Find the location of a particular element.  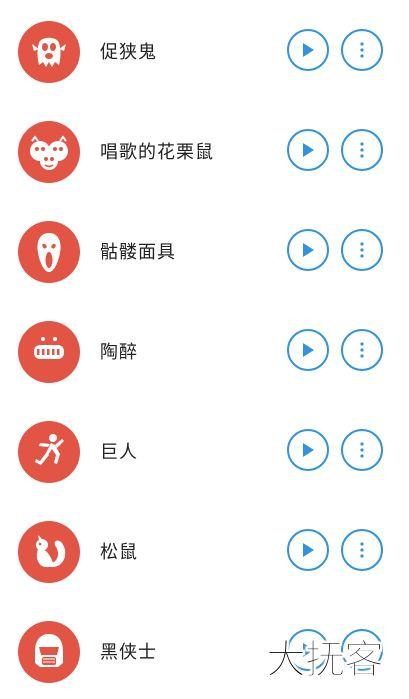

item-label: 唱歌的花栗鼠 is located at coordinates (157, 152).